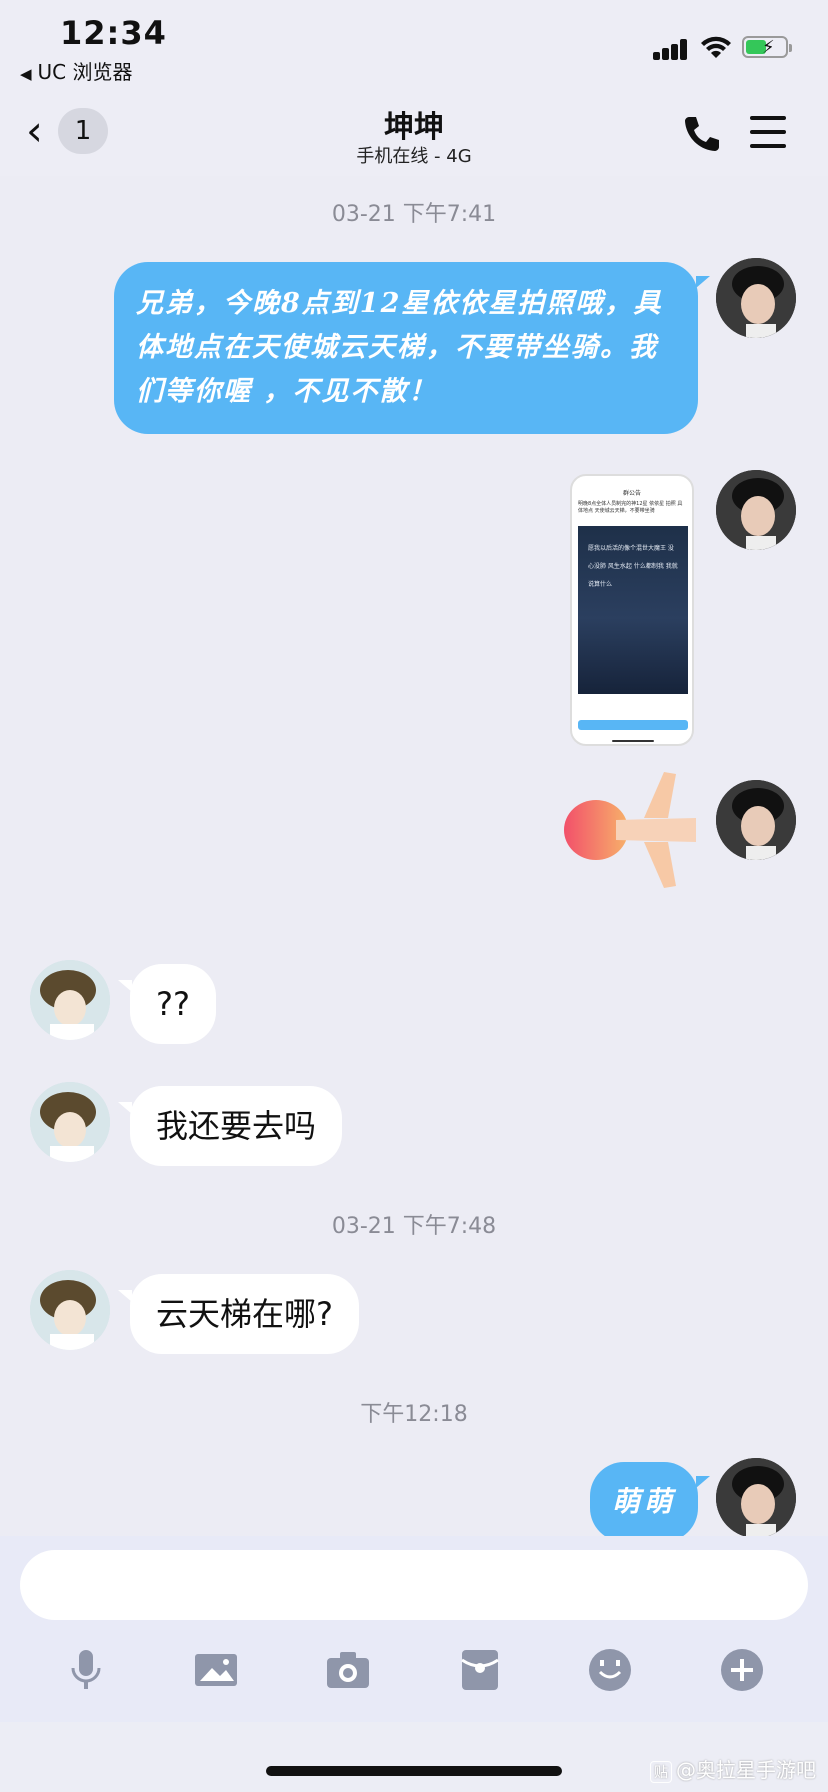  I want to click on shot-quote: 愿我以后活的像个混世大魔王 没心没肺 风生水起 什么都制我 我就说算什么, so click(633, 566).